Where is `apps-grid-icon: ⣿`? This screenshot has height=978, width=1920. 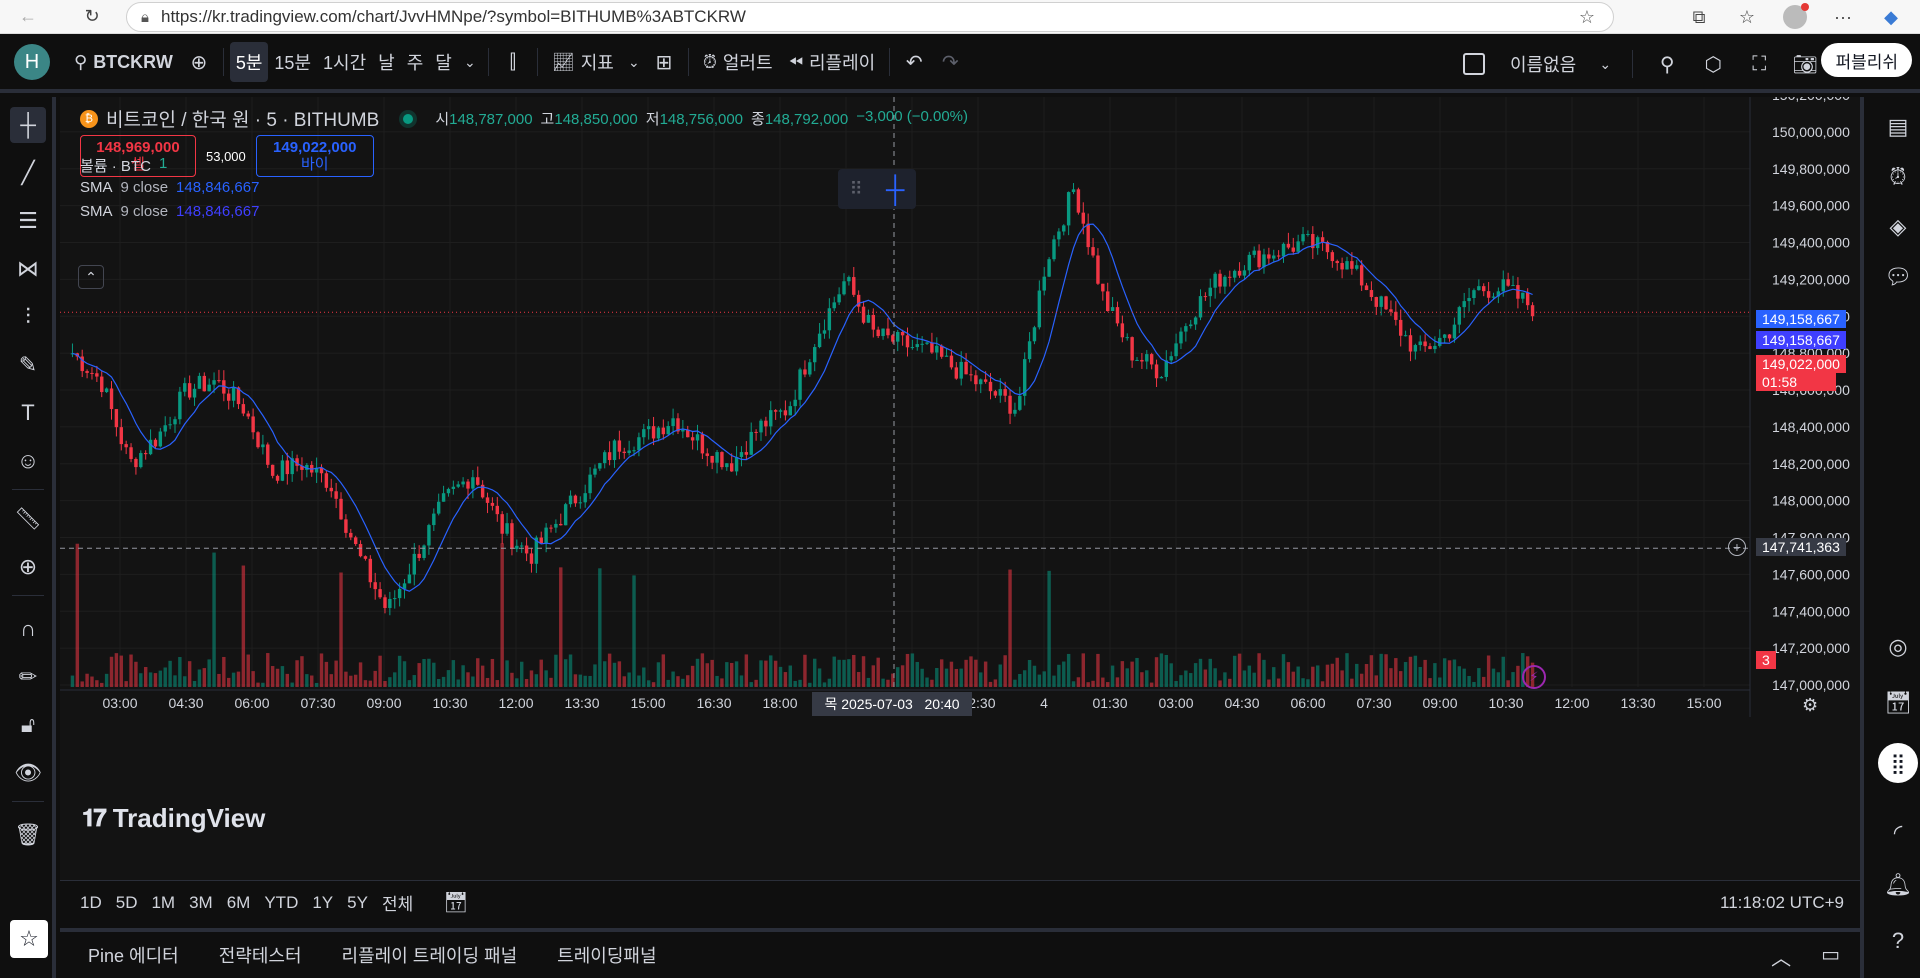
apps-grid-icon: ⣿ is located at coordinates (1898, 763).